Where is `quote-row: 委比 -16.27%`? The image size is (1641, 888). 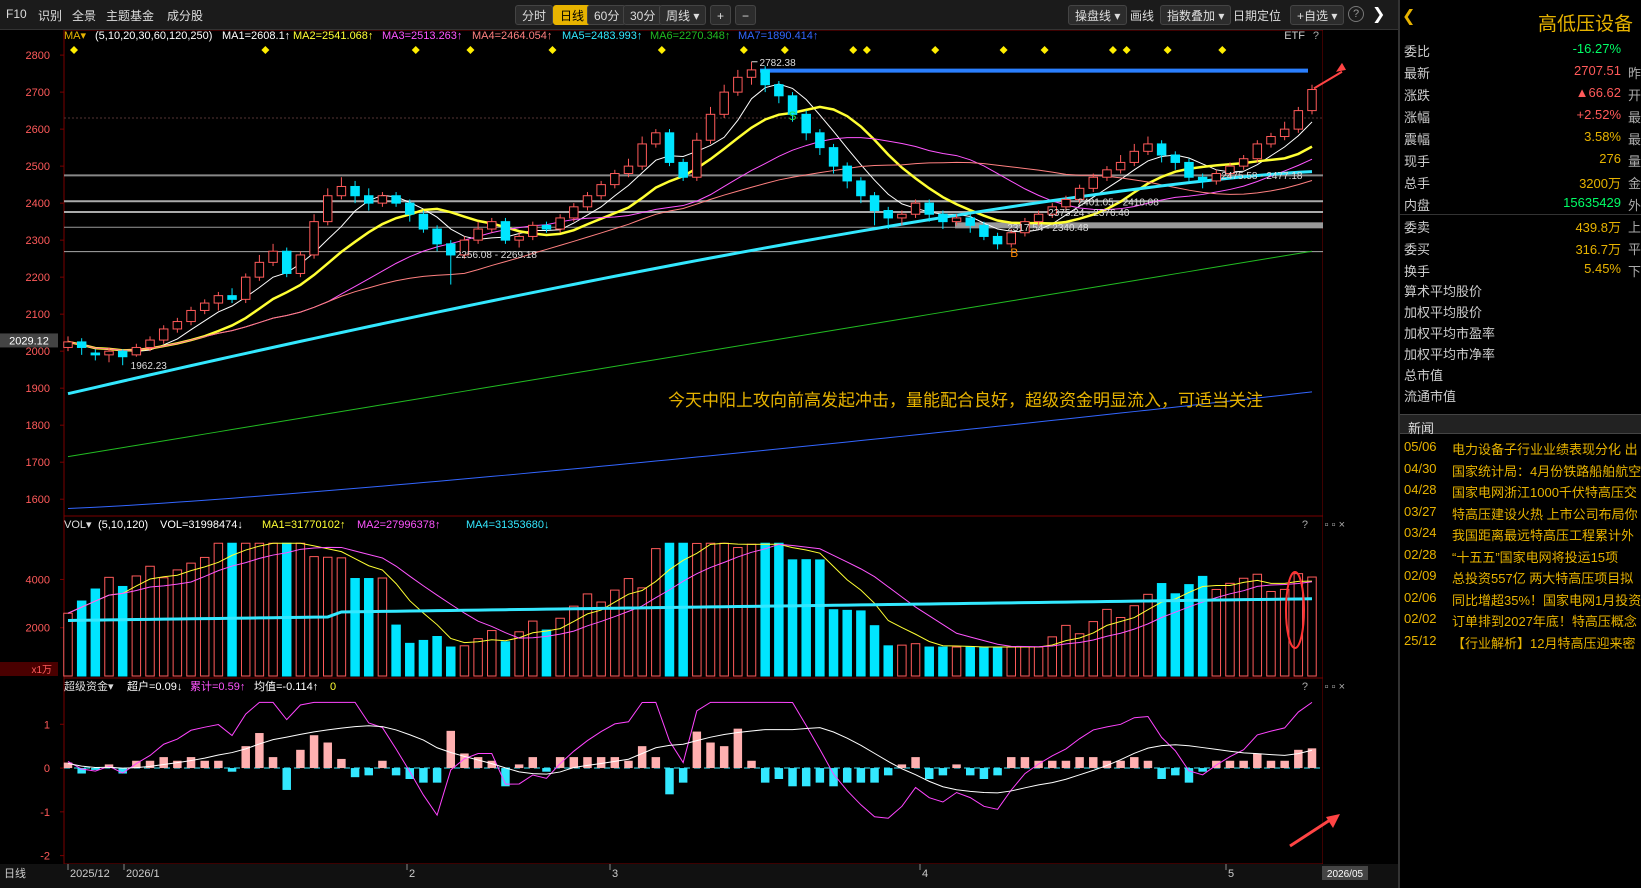
quote-row: 委比 -16.27% is located at coordinates (1520, 49).